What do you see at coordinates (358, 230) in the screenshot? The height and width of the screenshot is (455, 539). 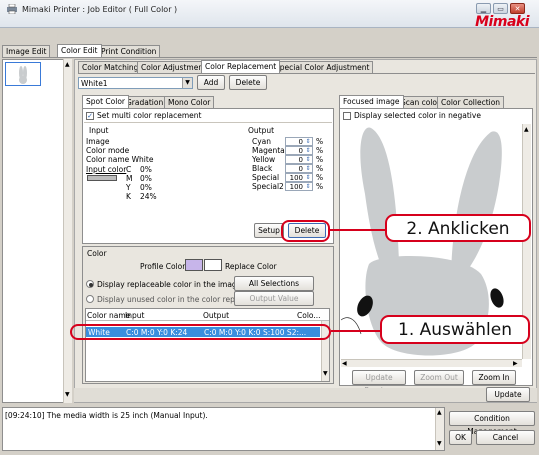 I see `callout-connector-click` at bounding box center [358, 230].